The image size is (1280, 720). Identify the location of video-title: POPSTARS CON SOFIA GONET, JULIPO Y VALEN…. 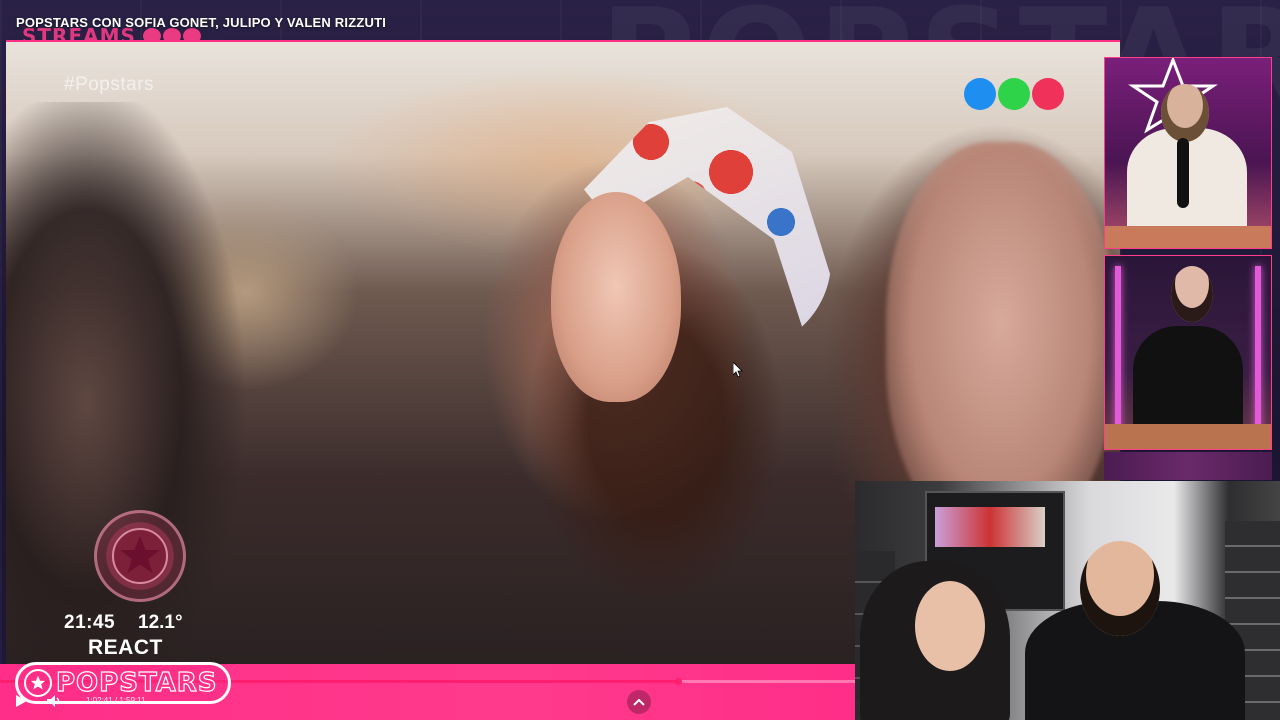
(201, 22).